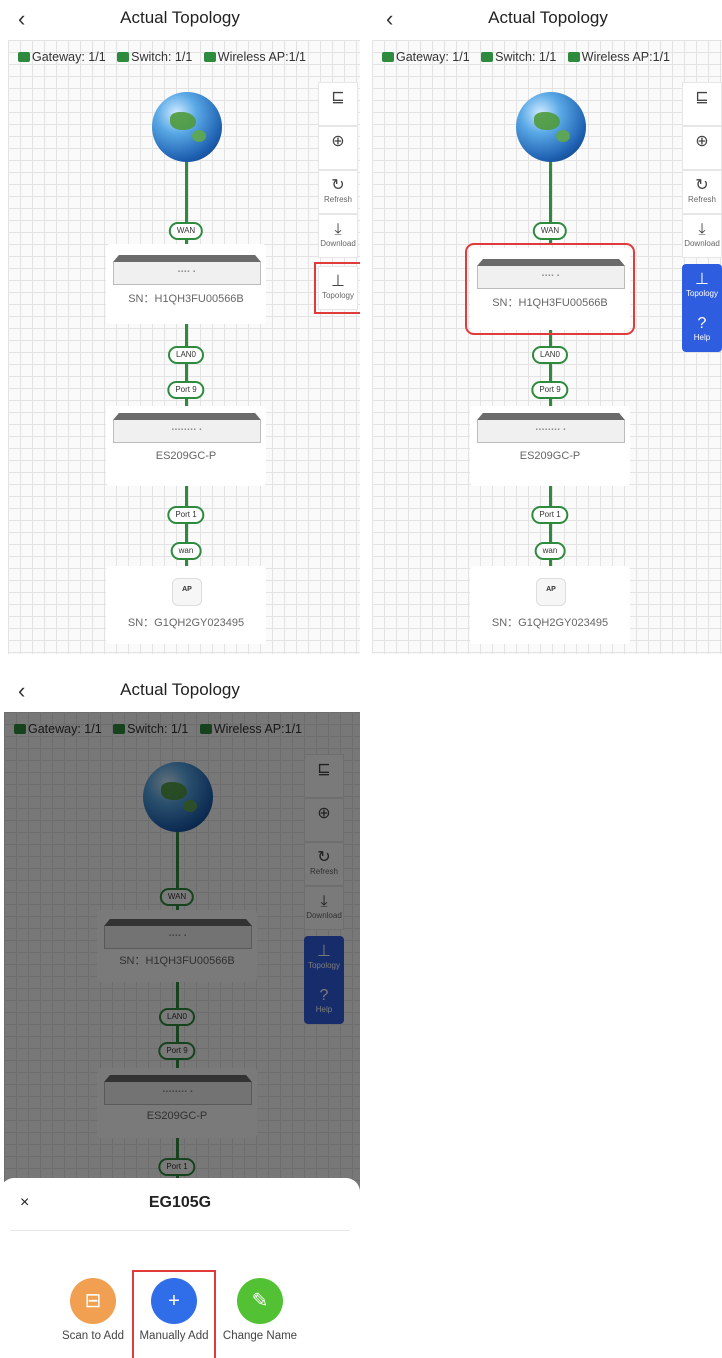 The image size is (722, 1358). I want to click on plus-icon: +, so click(174, 1301).